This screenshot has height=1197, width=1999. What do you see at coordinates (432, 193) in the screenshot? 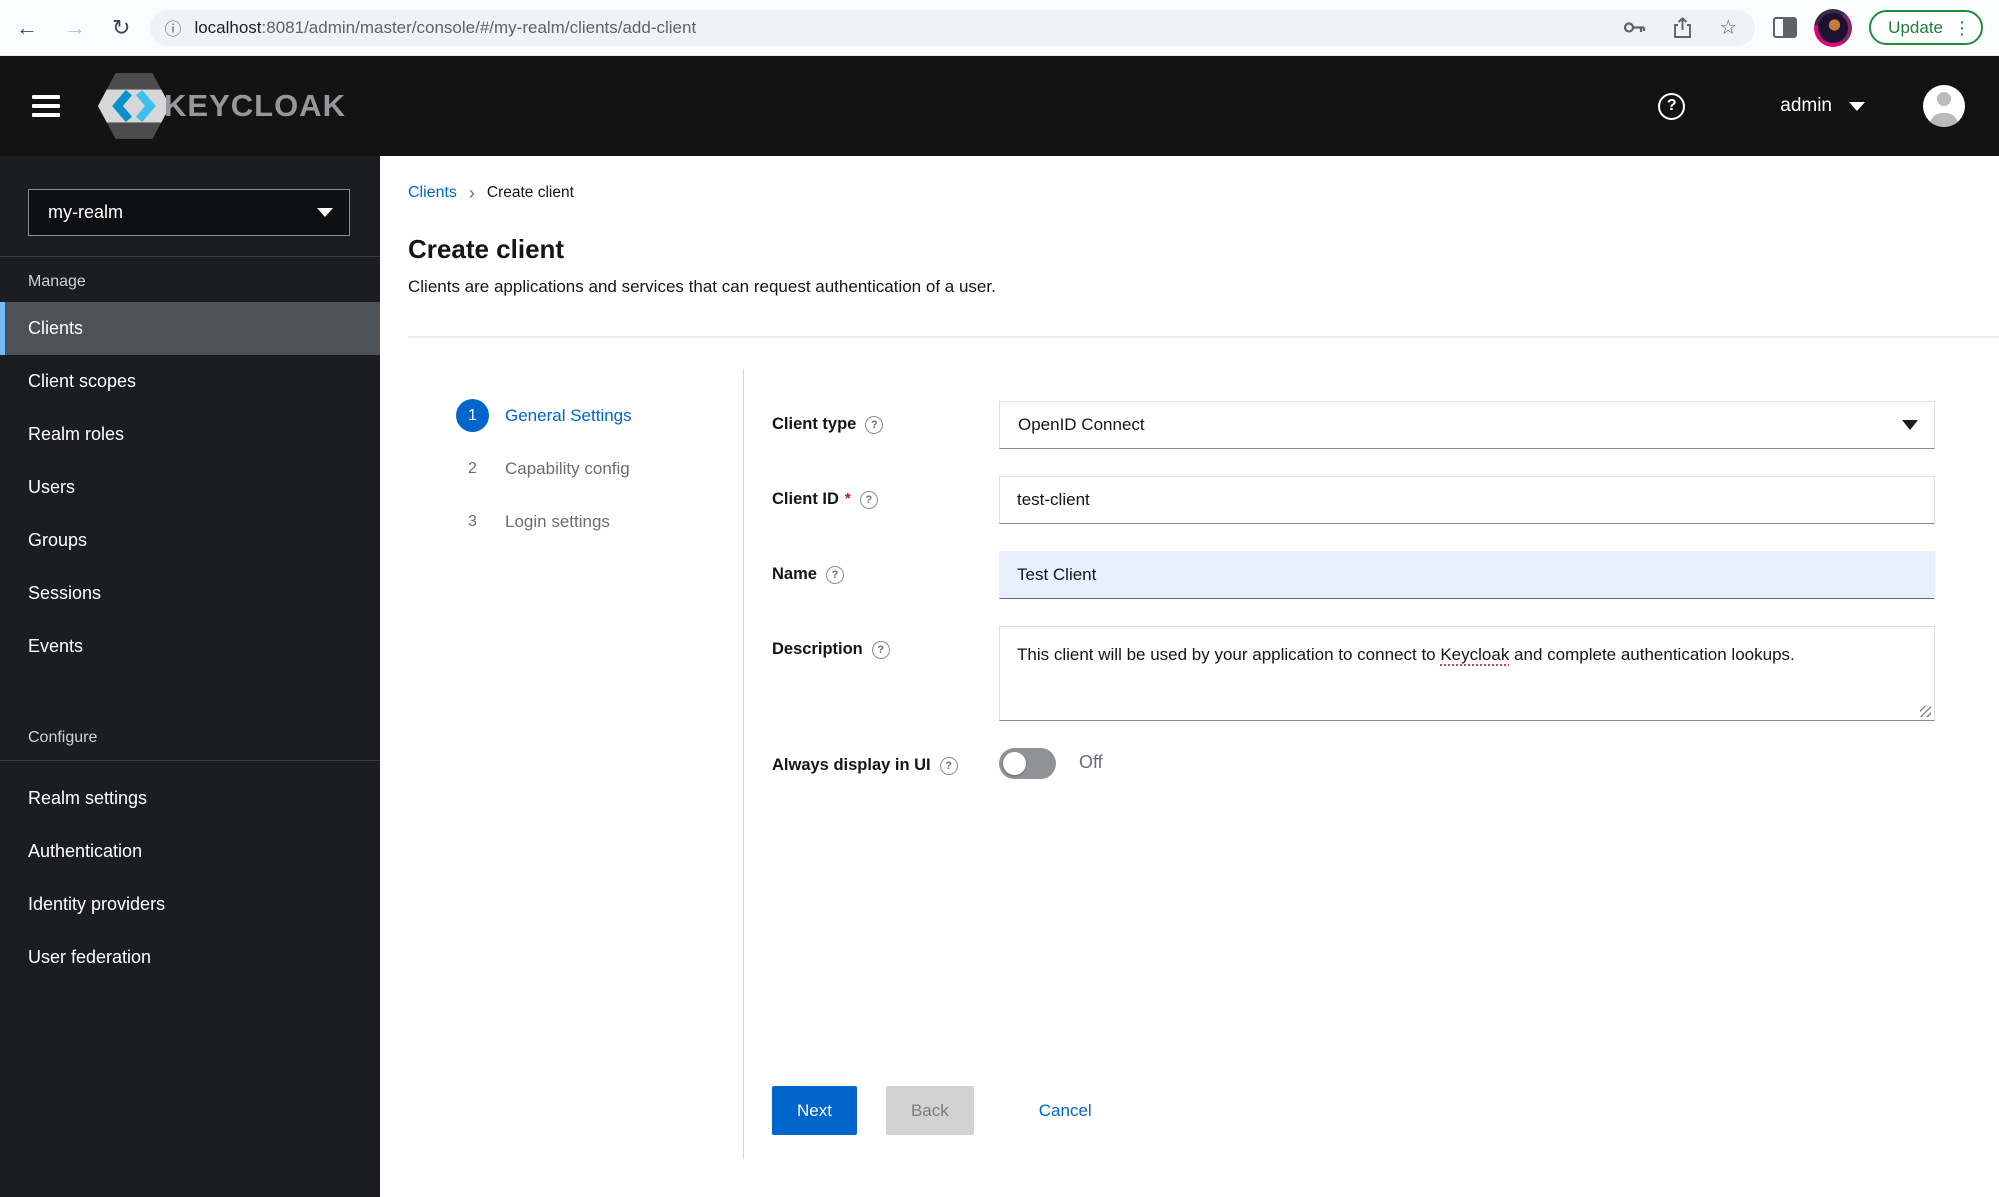
I see `breadcrumb-clients-link: Clients` at bounding box center [432, 193].